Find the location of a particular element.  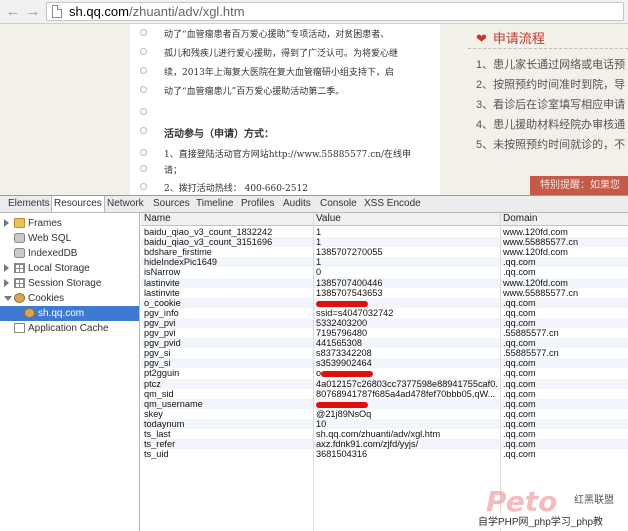

table-row: pgv_si s8373342208 .55885577.cn is located at coordinates (384, 353).